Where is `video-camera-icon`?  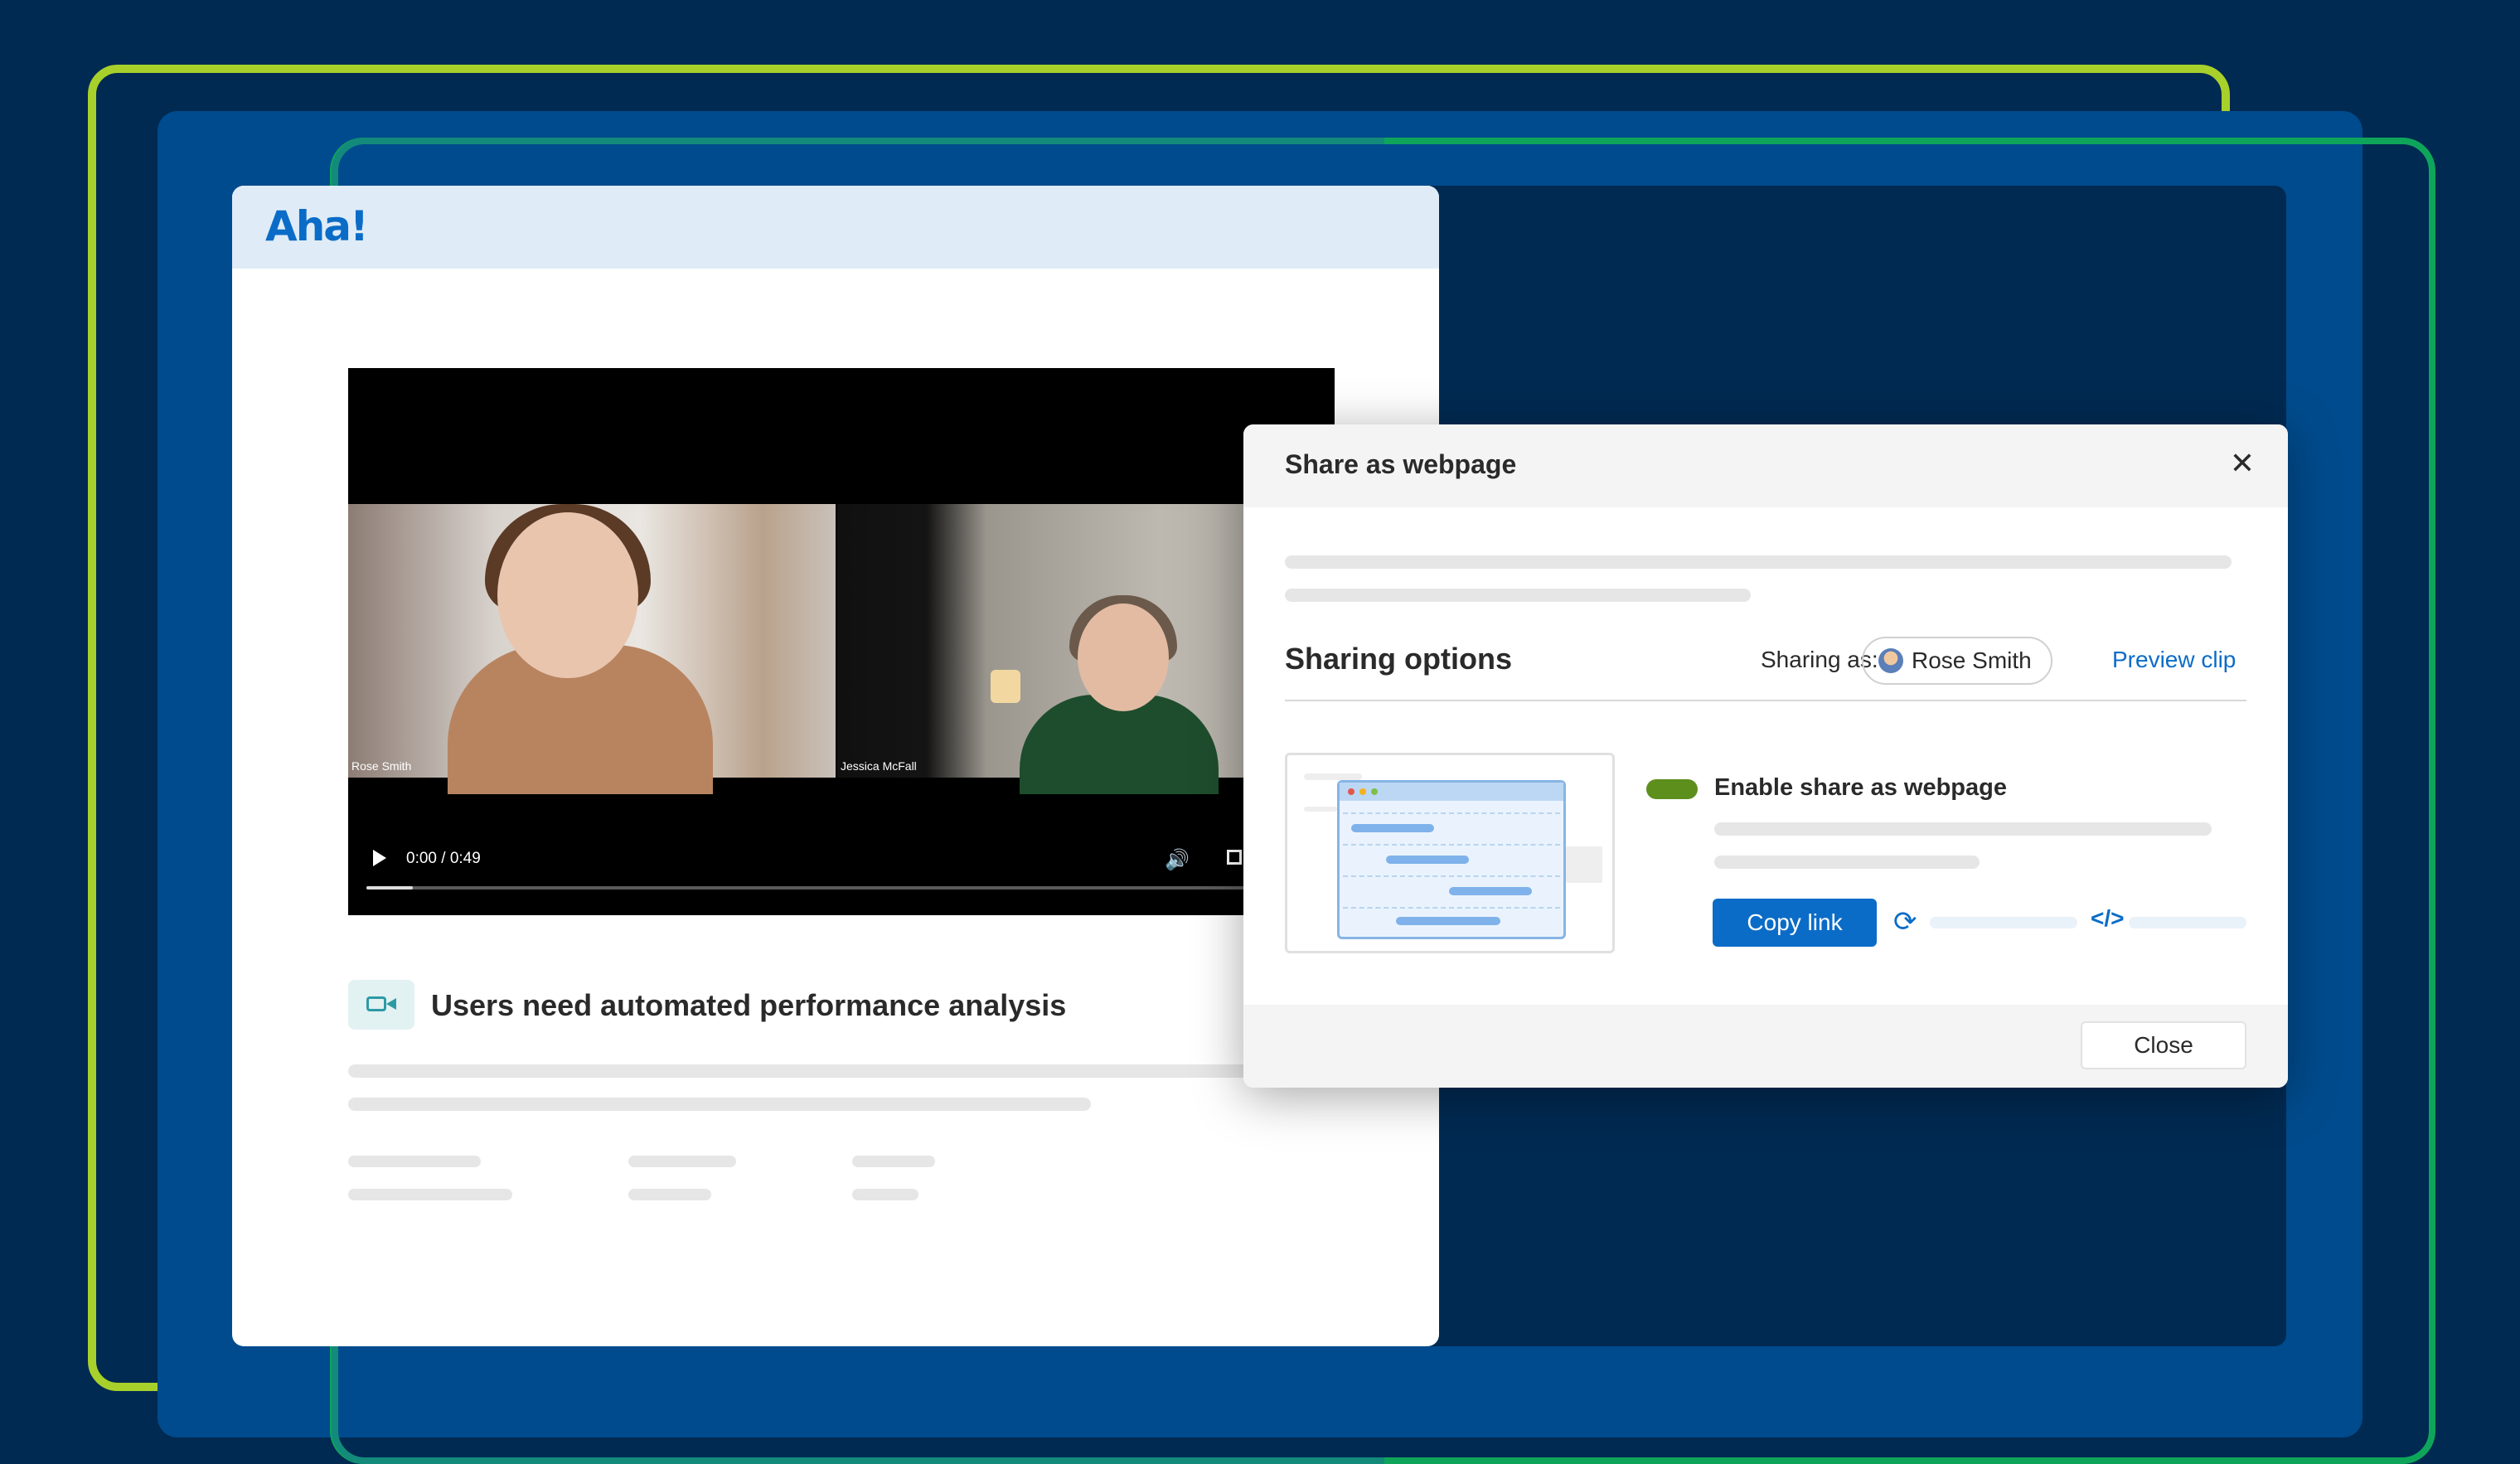
video-camera-icon is located at coordinates (381, 1005).